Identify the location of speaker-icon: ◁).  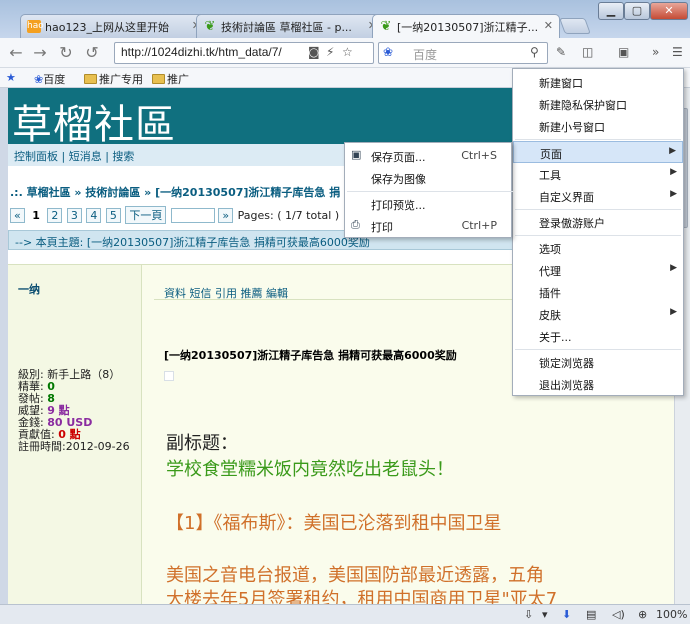
(618, 614).